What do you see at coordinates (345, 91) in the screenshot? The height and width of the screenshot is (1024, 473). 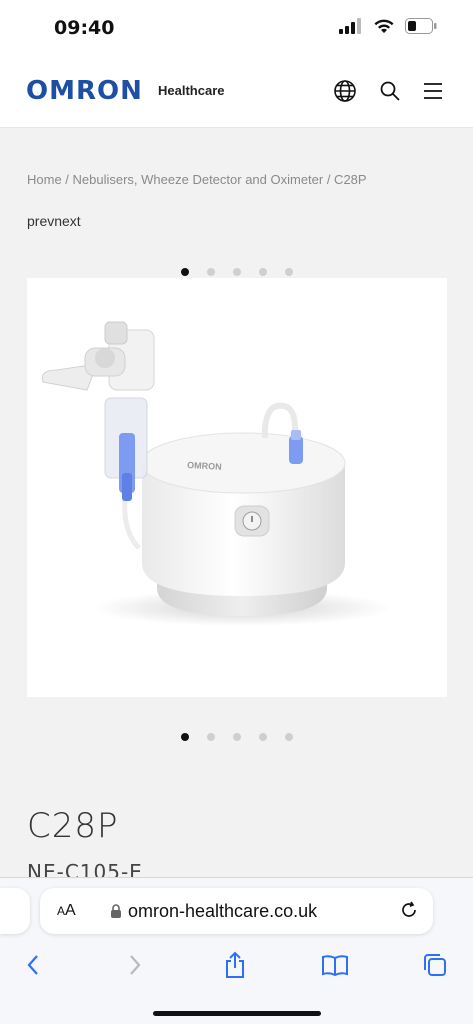 I see `globe-icon` at bounding box center [345, 91].